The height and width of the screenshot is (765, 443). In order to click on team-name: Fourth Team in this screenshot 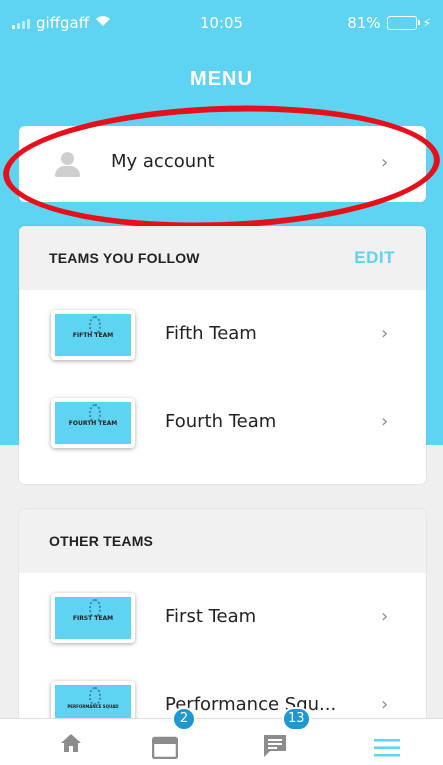, I will do `click(221, 421)`.